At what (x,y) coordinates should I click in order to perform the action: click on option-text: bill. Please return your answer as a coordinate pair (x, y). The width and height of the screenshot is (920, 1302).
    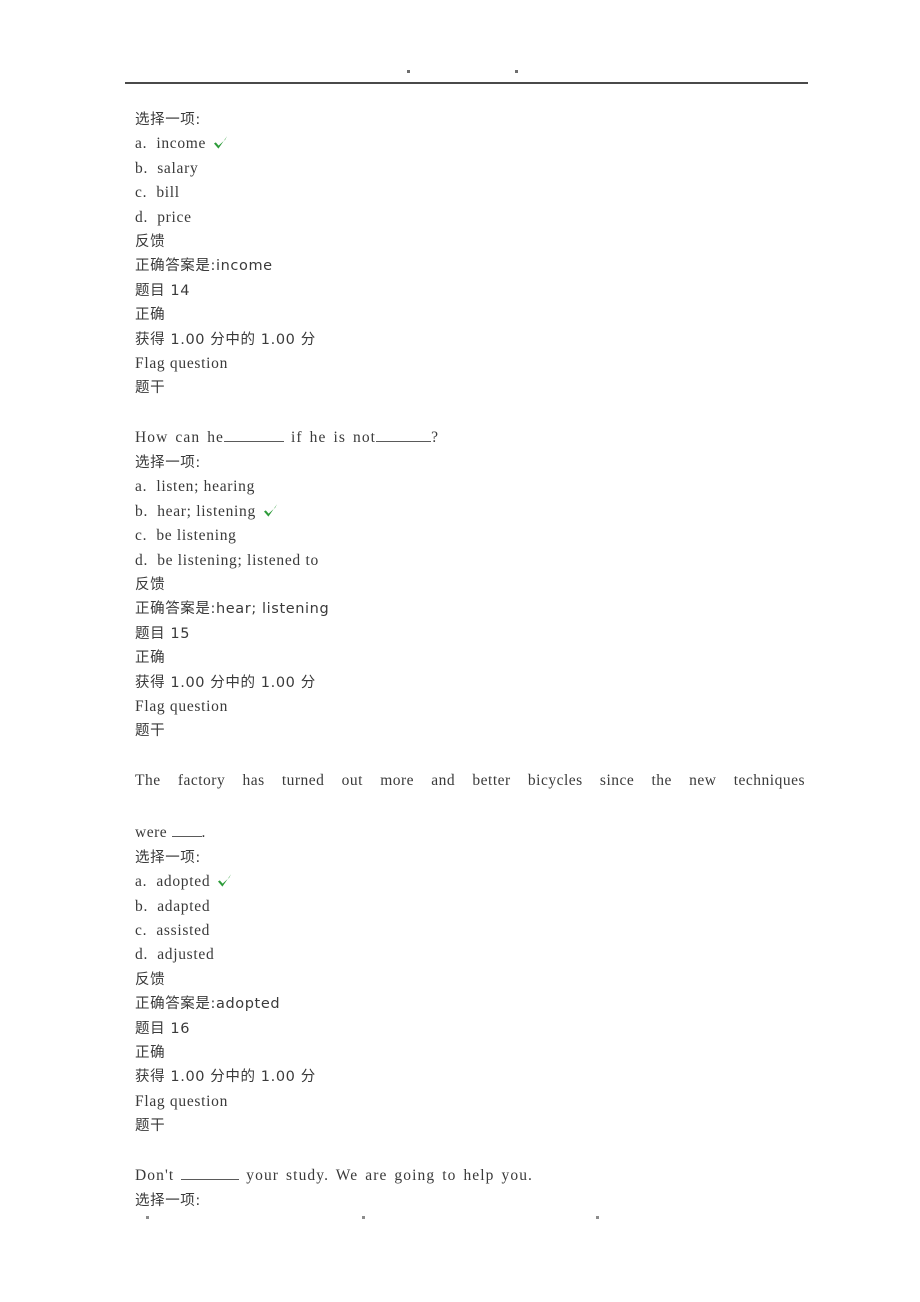
    Looking at the image, I should click on (168, 193).